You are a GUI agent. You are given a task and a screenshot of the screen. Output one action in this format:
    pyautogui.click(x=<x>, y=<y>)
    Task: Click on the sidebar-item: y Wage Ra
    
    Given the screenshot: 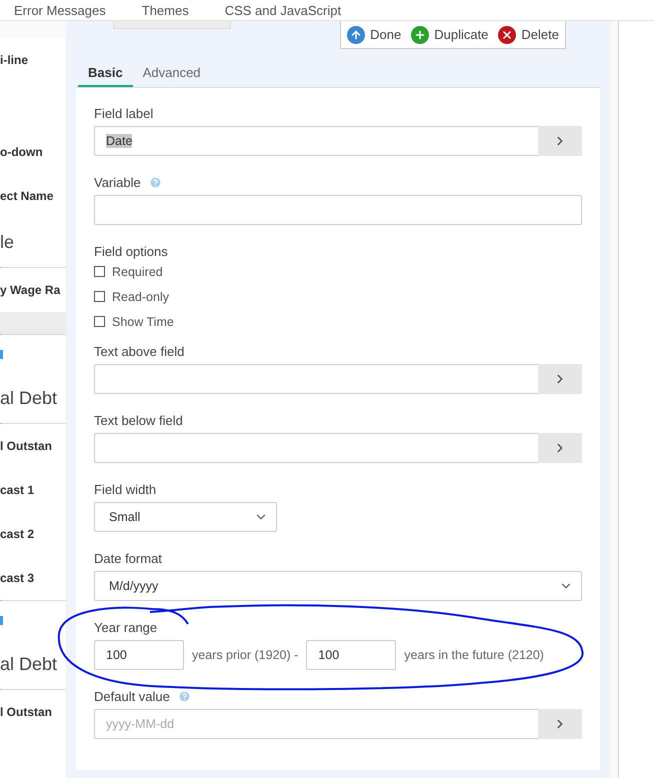 What is the action you would take?
    pyautogui.click(x=33, y=290)
    